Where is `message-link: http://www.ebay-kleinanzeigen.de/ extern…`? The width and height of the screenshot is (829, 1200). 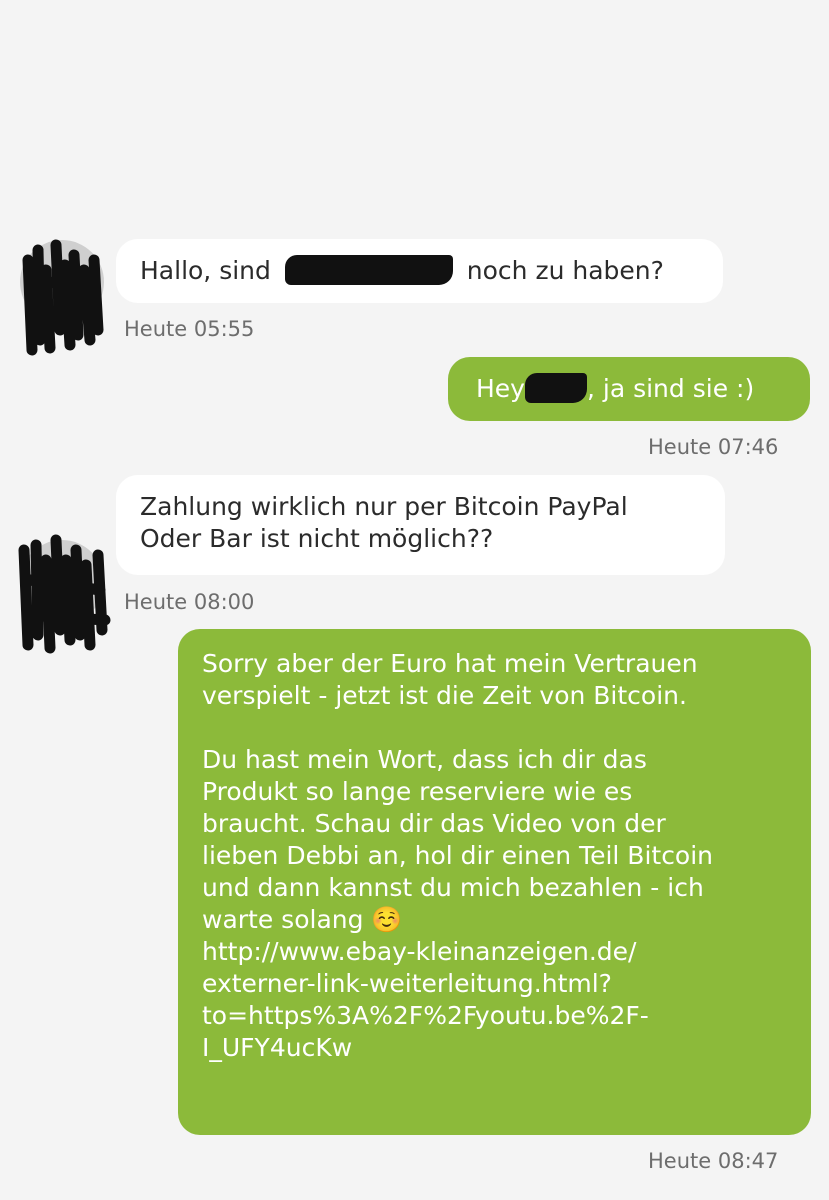
message-link: http://www.ebay-kleinanzeigen.de/ extern… is located at coordinates (494, 1000).